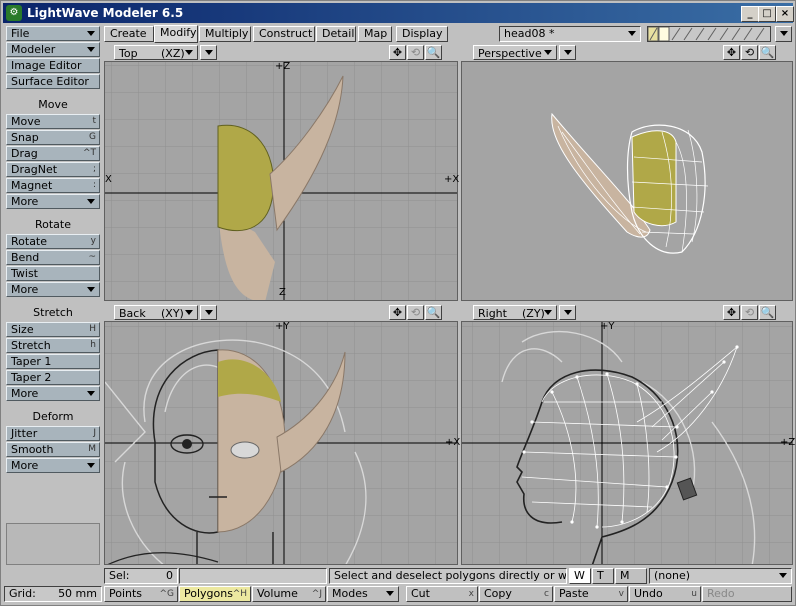 Image resolution: width=796 pixels, height=606 pixels. What do you see at coordinates (53, 377) in the screenshot?
I see `tool-taper2-button: Taper 2` at bounding box center [53, 377].